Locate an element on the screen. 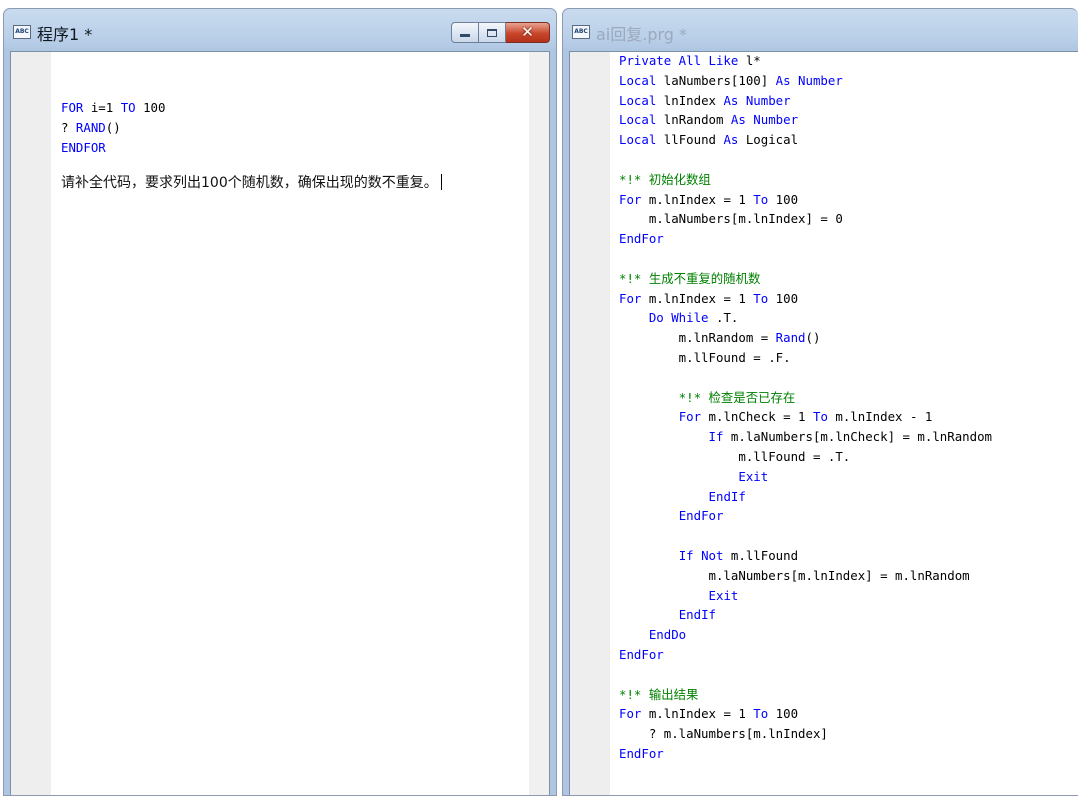  comment-token: *!* 检查是否已存在 is located at coordinates (707, 397).